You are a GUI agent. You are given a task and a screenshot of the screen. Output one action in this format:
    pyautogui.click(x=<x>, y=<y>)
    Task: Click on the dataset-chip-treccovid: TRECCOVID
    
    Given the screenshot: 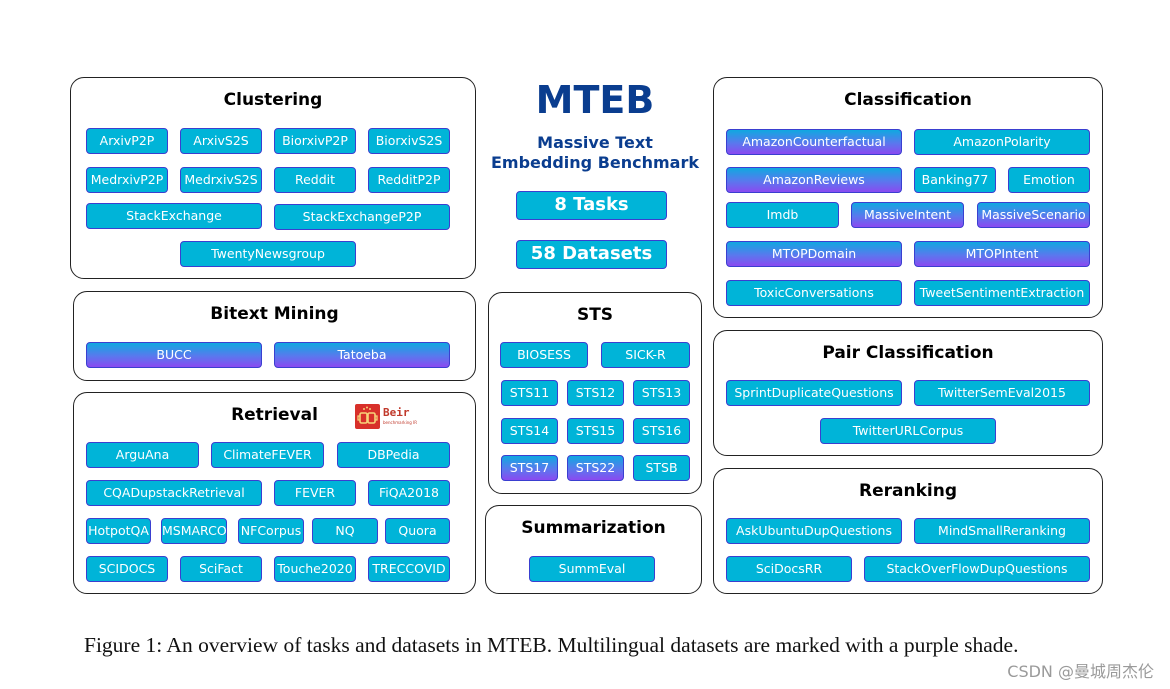 What is the action you would take?
    pyautogui.click(x=409, y=569)
    